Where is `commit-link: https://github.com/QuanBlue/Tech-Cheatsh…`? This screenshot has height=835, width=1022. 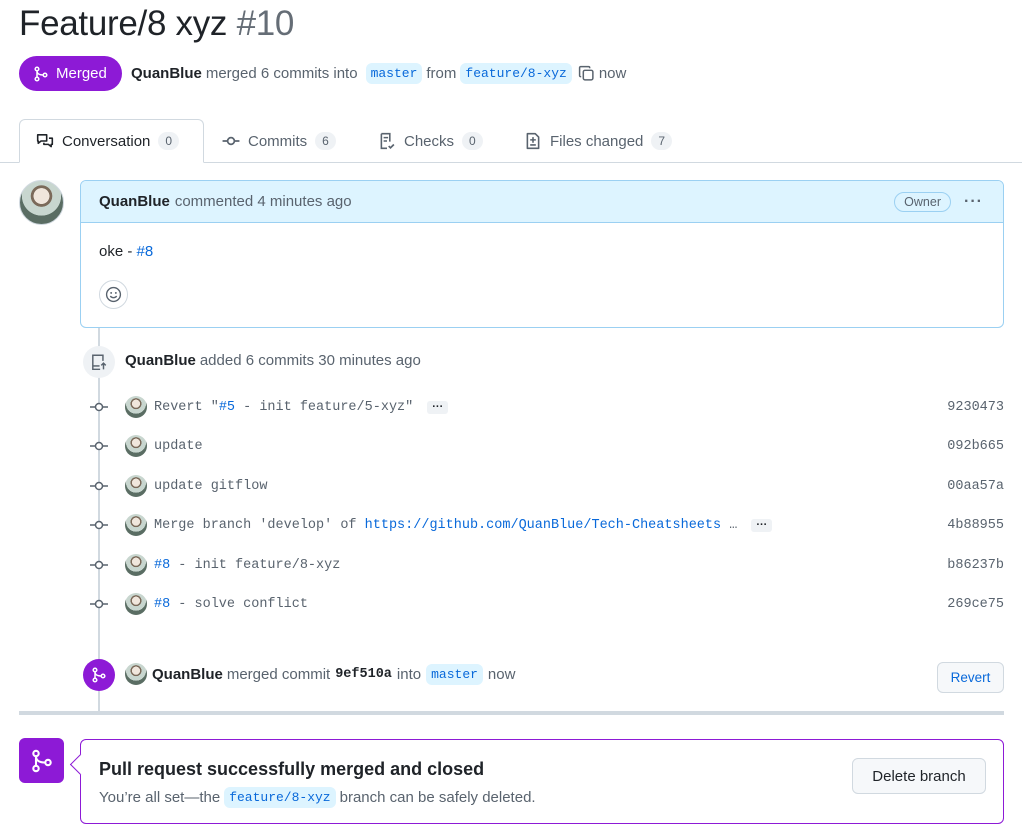
commit-link: https://github.com/QuanBlue/Tech-Cheatsh… is located at coordinates (543, 525).